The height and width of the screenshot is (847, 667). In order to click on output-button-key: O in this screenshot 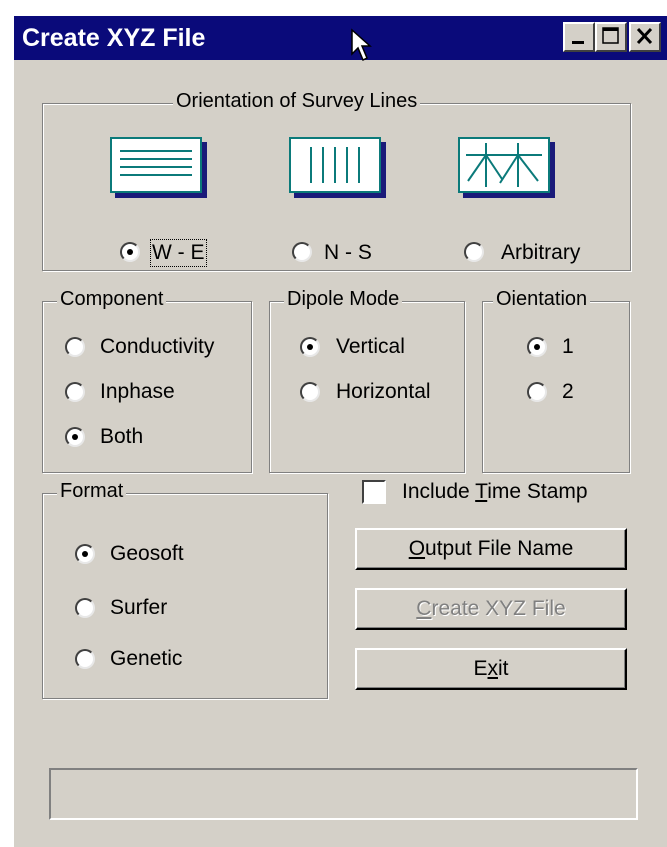, I will do `click(417, 548)`.